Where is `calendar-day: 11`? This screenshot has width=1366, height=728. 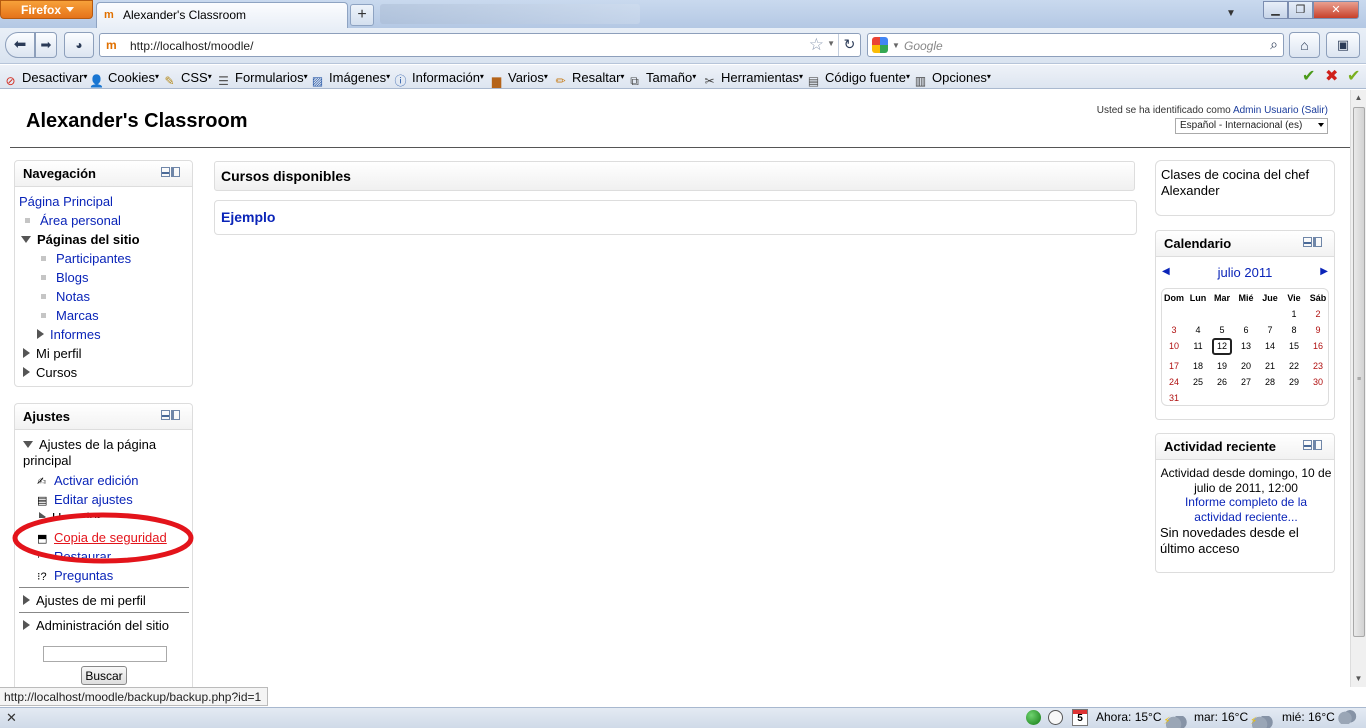 calendar-day: 11 is located at coordinates (1198, 346).